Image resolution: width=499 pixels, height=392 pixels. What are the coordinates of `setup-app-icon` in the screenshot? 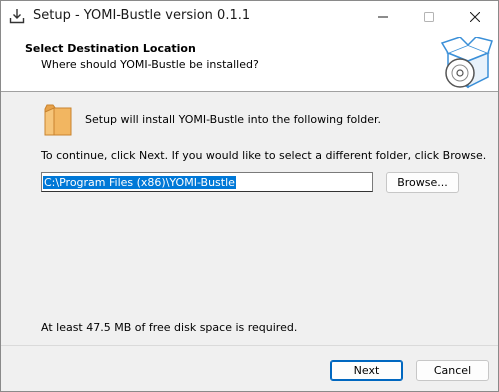 It's located at (17, 16).